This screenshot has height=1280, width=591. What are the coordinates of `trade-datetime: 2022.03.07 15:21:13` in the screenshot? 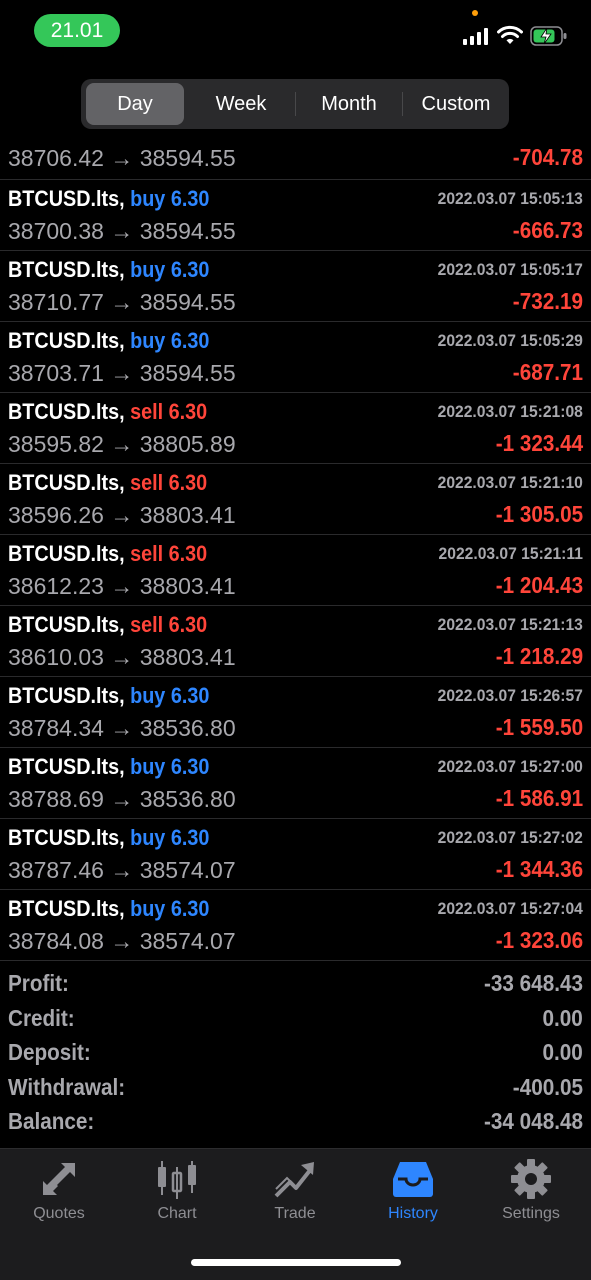 It's located at (510, 624).